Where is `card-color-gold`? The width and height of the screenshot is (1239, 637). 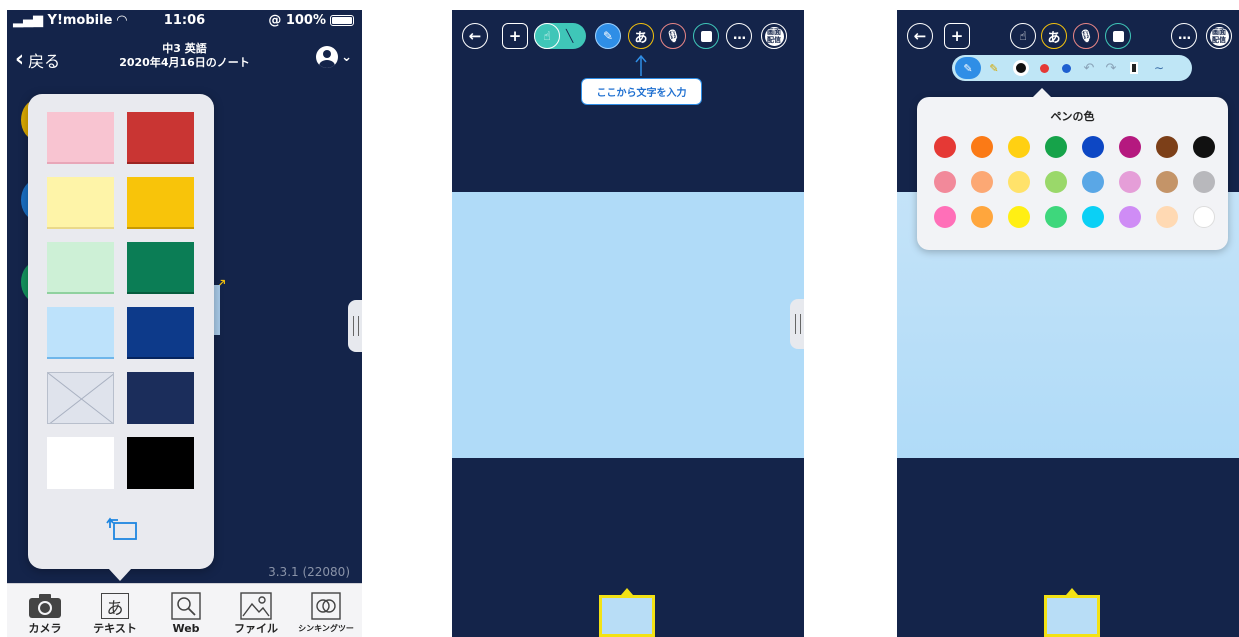 card-color-gold is located at coordinates (160, 203).